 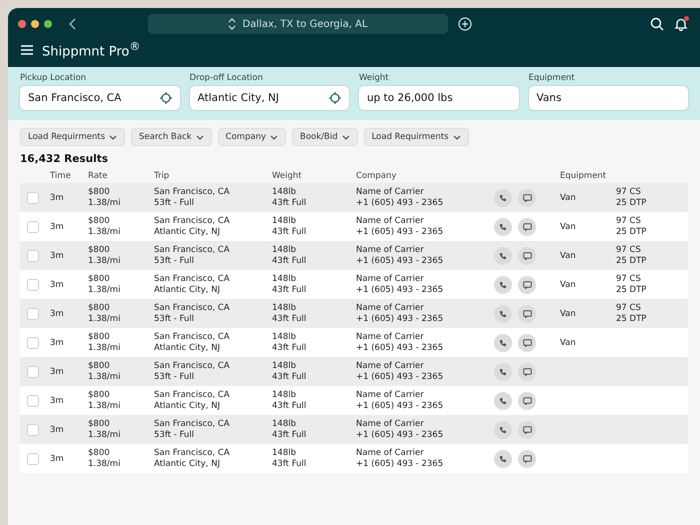 I want to click on table-cell-text: 148lb, so click(x=284, y=221).